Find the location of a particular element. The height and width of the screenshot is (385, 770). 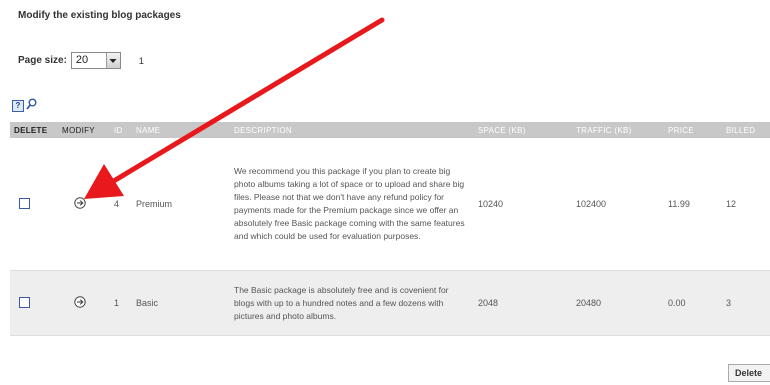

page-size-value: 20 is located at coordinates (82, 60).